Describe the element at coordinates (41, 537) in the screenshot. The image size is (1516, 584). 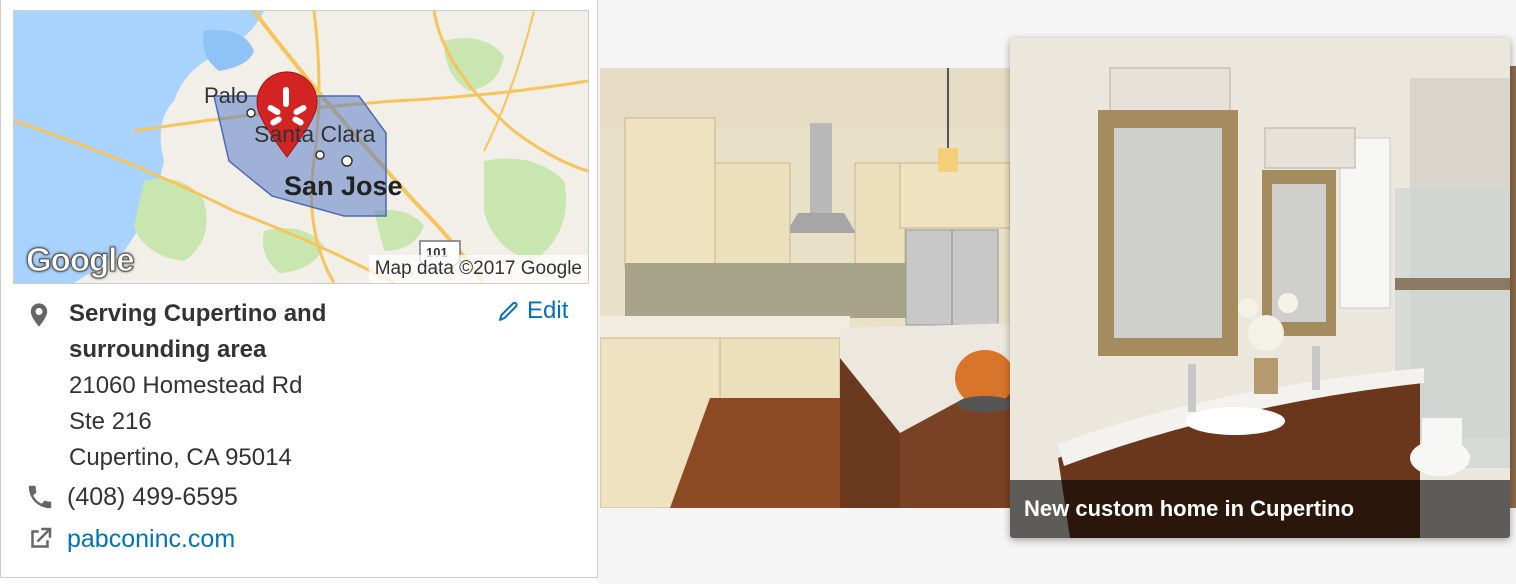
I see `external-link-icon` at that location.